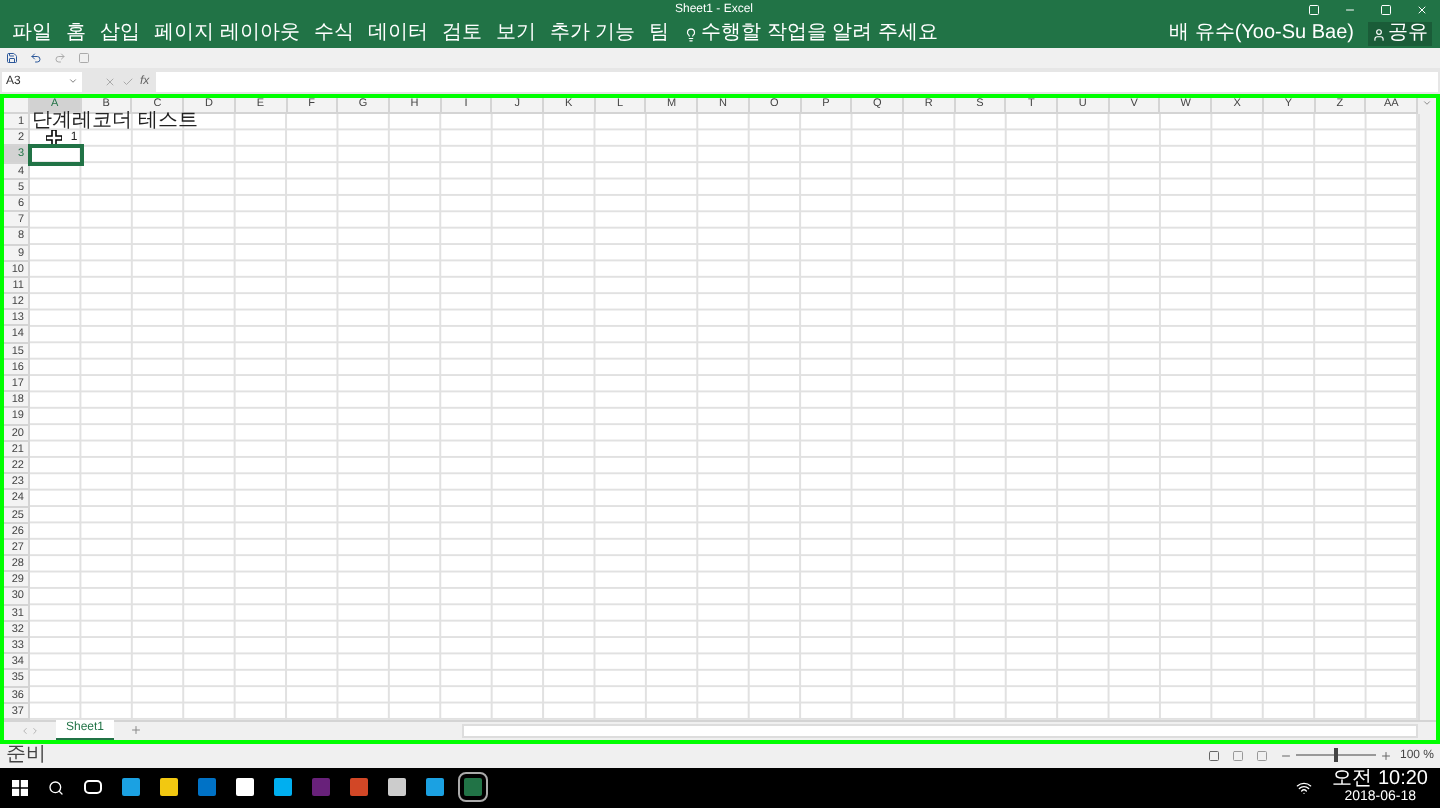  What do you see at coordinates (1422, 10) in the screenshot?
I see `close-icon` at bounding box center [1422, 10].